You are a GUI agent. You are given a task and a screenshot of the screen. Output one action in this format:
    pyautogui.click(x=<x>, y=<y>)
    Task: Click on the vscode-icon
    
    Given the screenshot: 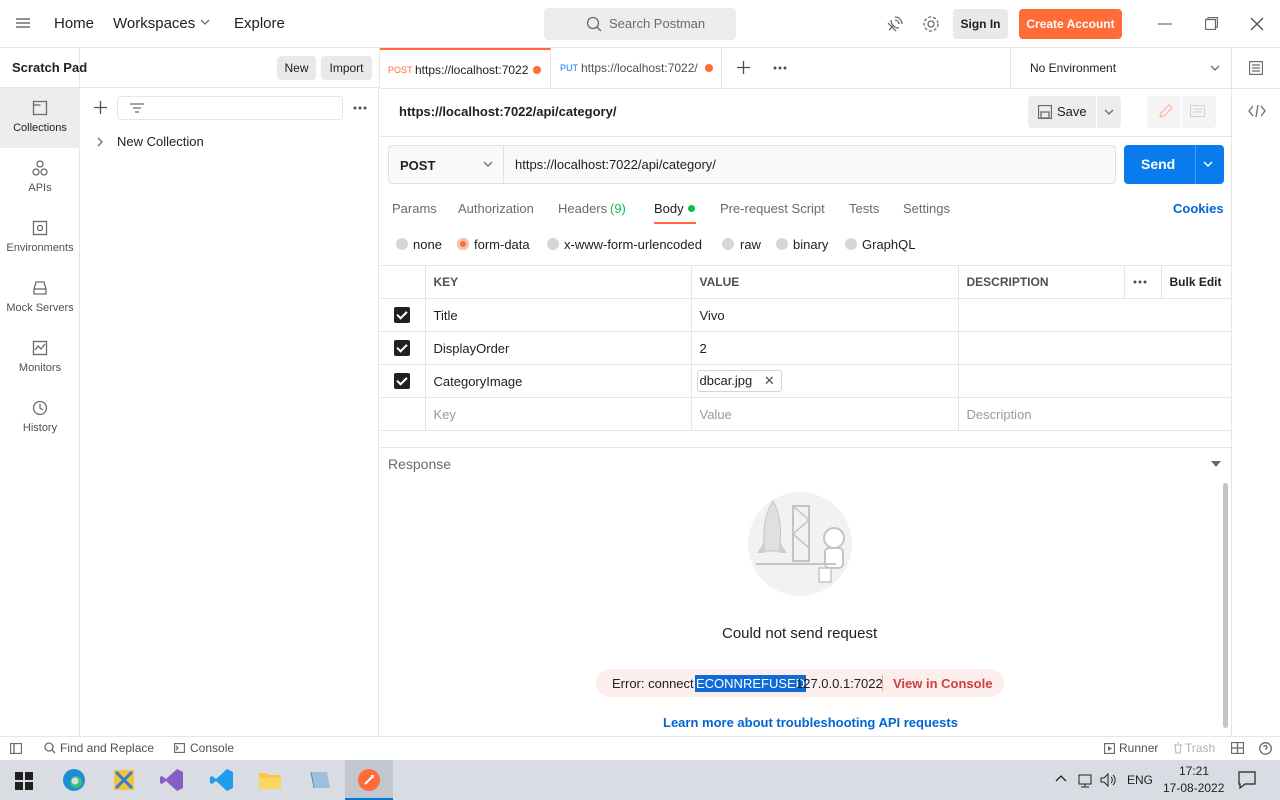 What is the action you would take?
    pyautogui.click(x=222, y=780)
    